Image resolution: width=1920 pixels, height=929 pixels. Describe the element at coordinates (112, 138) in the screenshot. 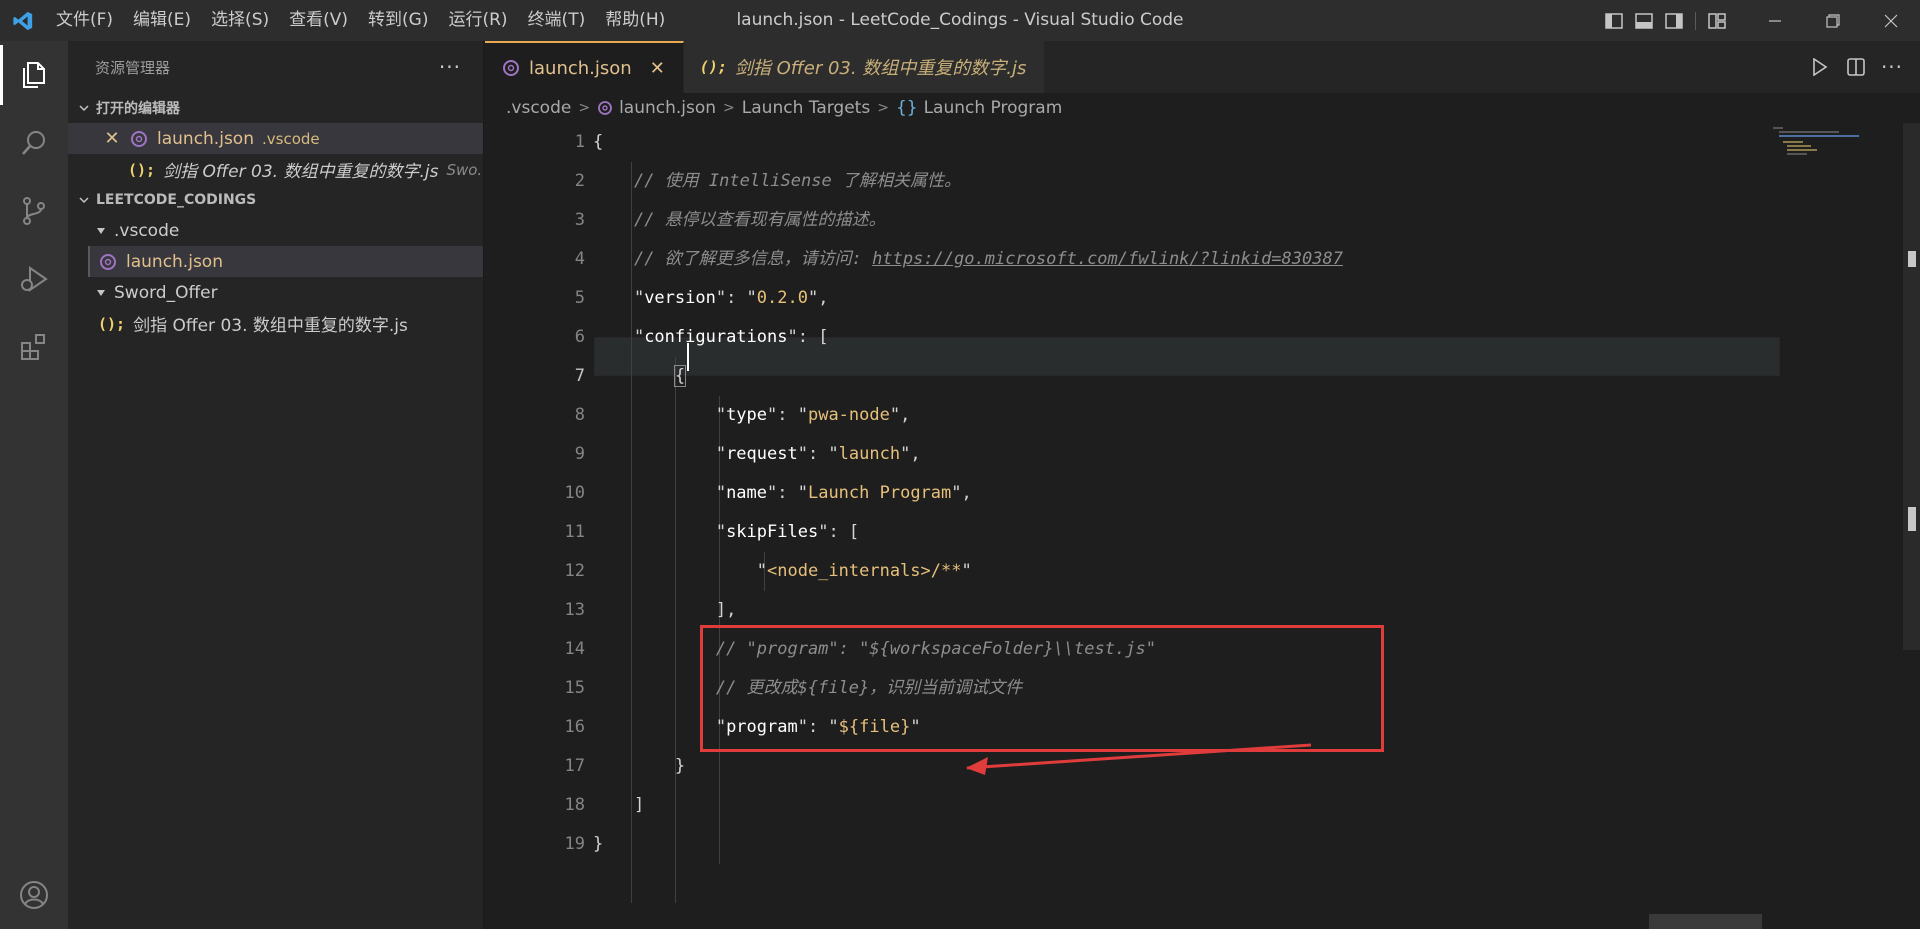

I see `close-editor-icon: ✕` at that location.